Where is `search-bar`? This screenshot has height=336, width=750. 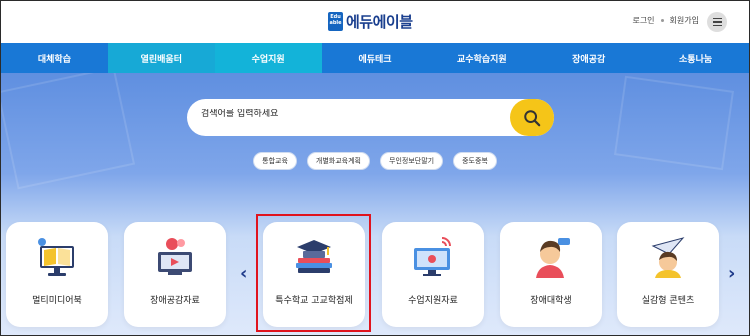
search-bar is located at coordinates (370, 117).